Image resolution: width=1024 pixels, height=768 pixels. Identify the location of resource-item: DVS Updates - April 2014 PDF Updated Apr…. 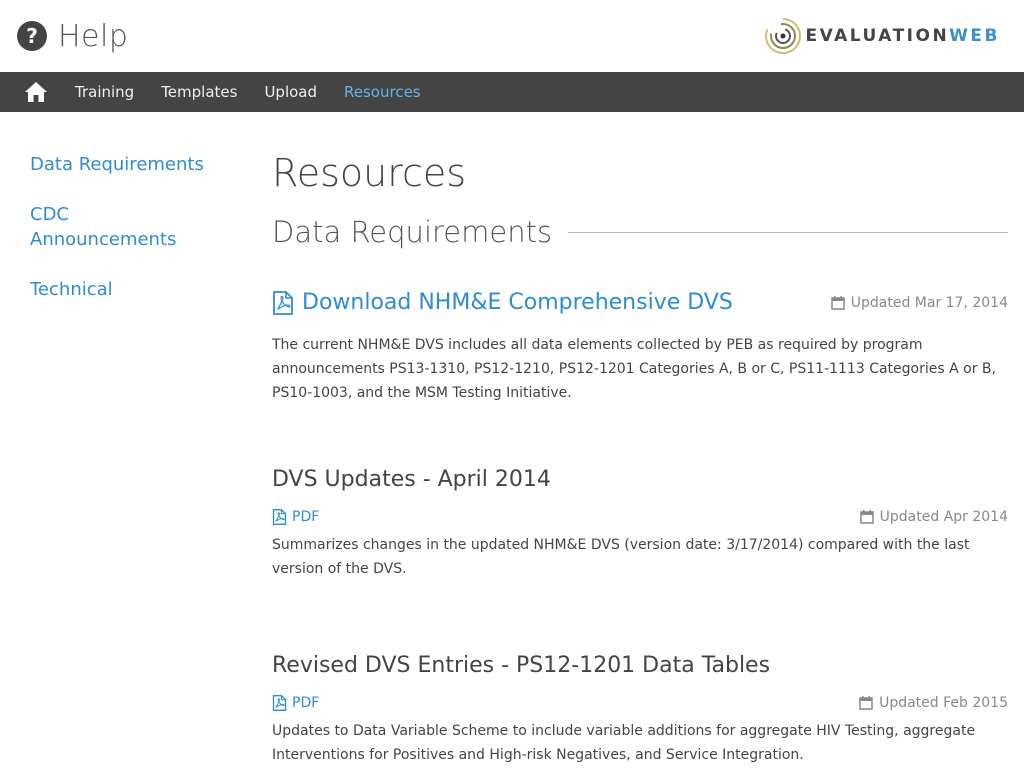
(640, 523).